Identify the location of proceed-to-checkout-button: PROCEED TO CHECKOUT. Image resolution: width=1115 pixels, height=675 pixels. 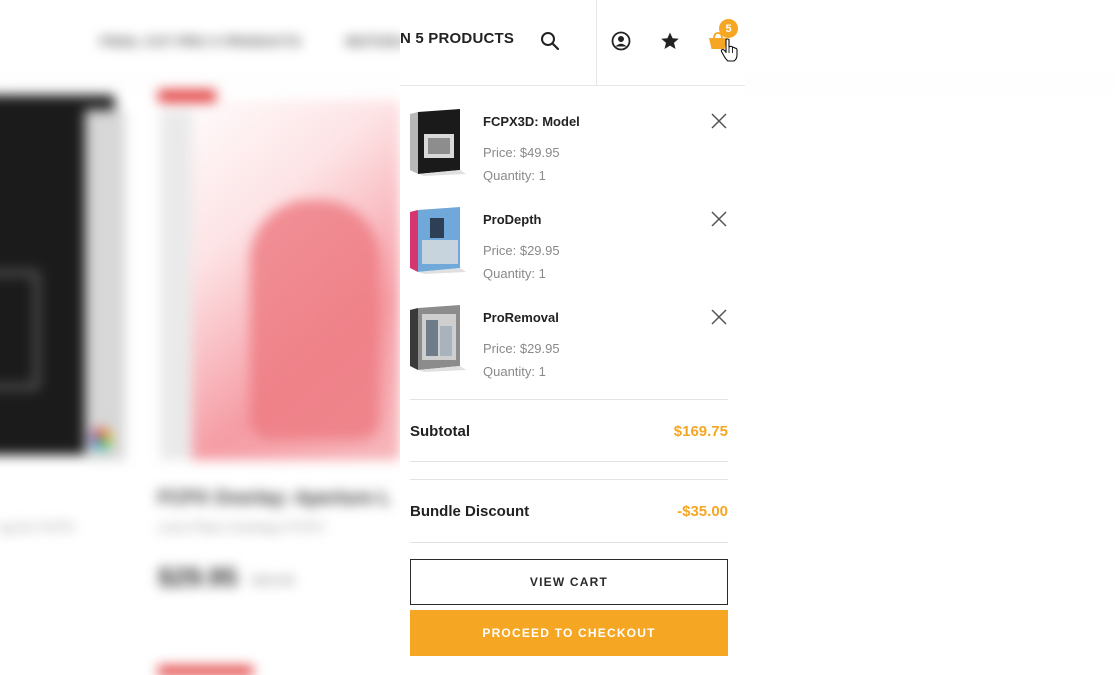
(569, 633).